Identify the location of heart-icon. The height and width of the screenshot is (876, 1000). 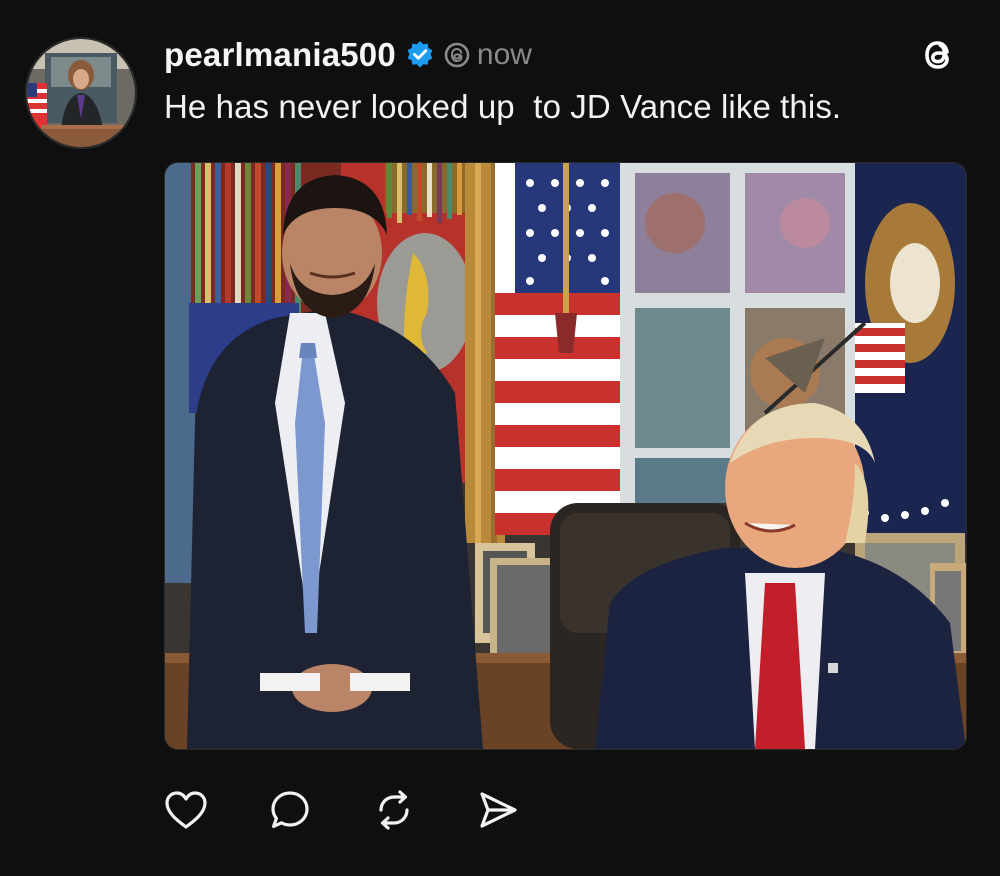
(186, 810).